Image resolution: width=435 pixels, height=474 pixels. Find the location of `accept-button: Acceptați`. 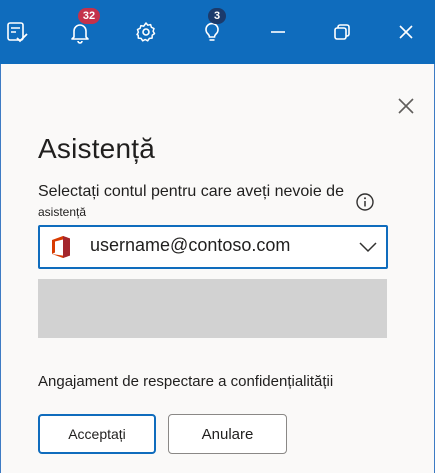

accept-button: Acceptați is located at coordinates (97, 434).